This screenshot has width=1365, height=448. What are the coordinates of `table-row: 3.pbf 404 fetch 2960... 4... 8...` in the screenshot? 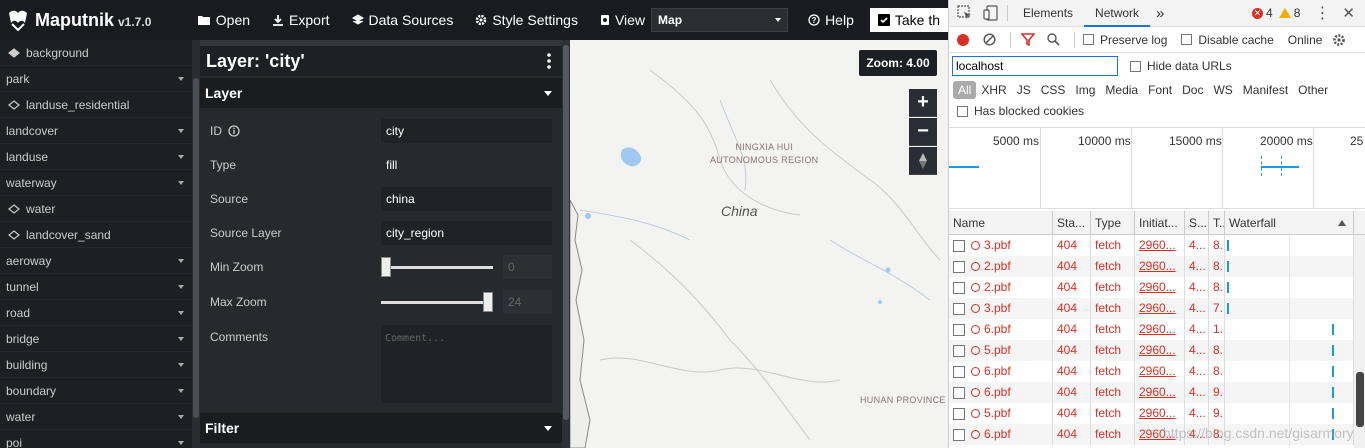 It's located at (1157, 245).